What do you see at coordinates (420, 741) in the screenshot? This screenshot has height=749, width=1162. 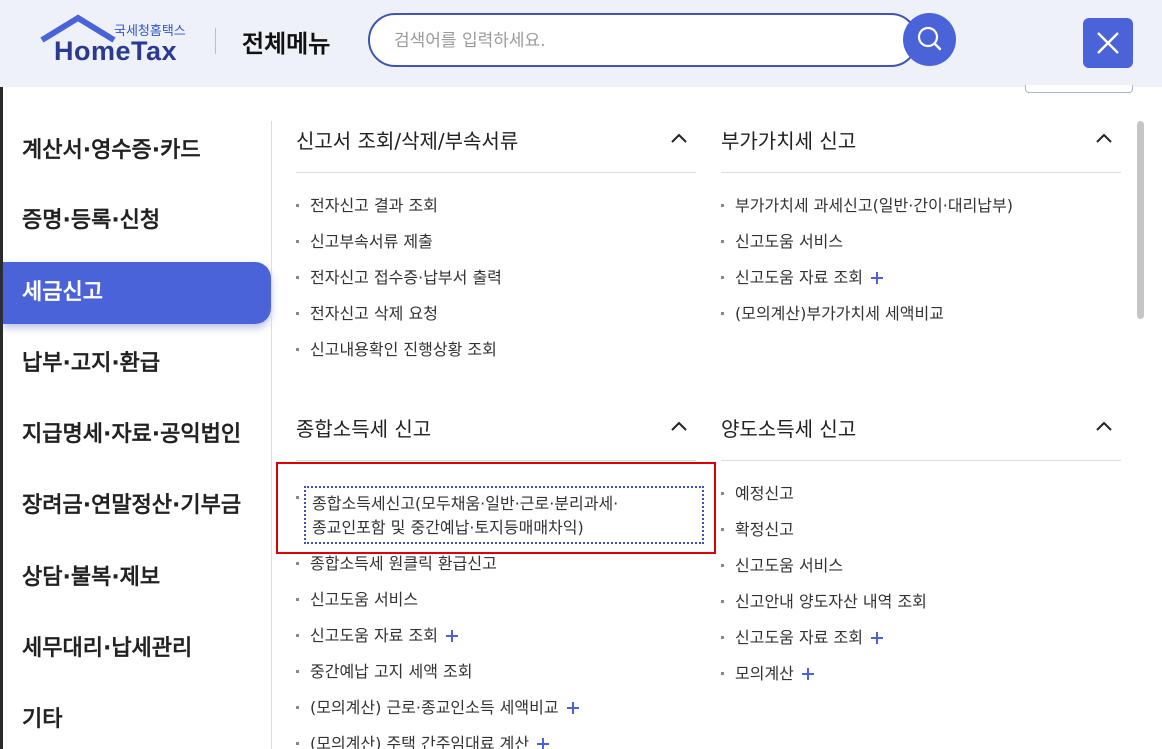 I see `menu-link-label: (모의계산) 주택 간주임대료 계산` at bounding box center [420, 741].